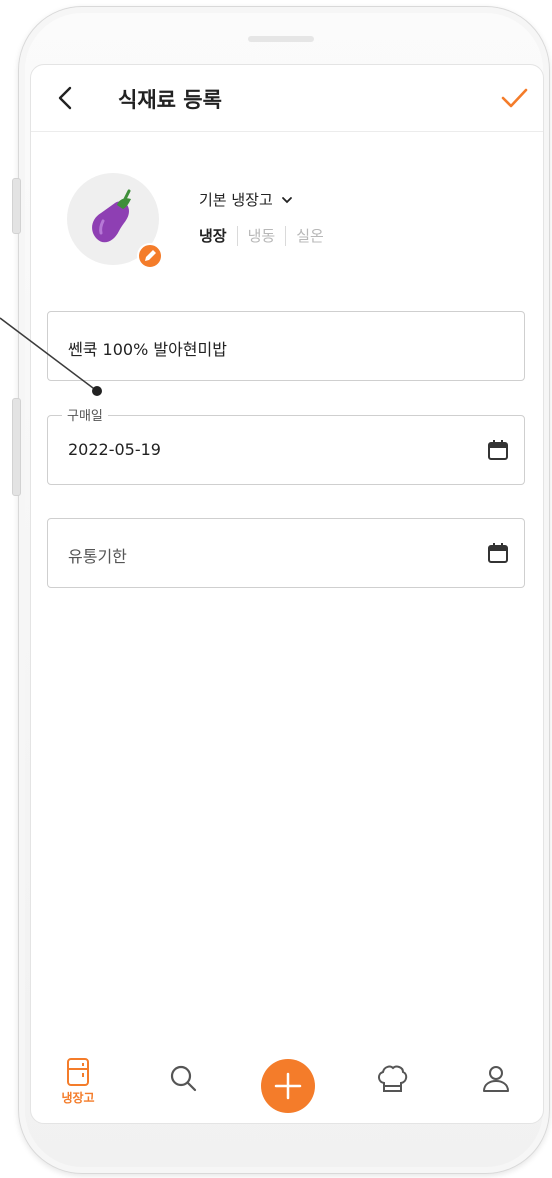 Image resolution: width=552 pixels, height=1178 pixels. What do you see at coordinates (514, 98) in the screenshot?
I see `check-icon` at bounding box center [514, 98].